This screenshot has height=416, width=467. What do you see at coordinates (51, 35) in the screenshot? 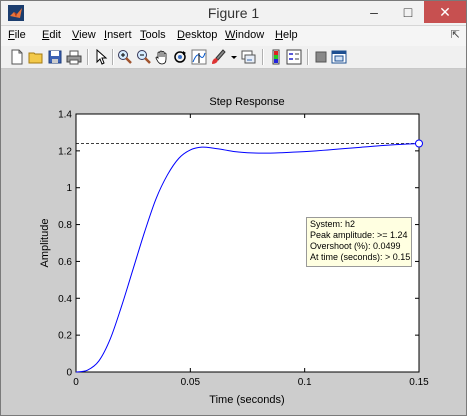
I see `menu-edit: Edit` at bounding box center [51, 35].